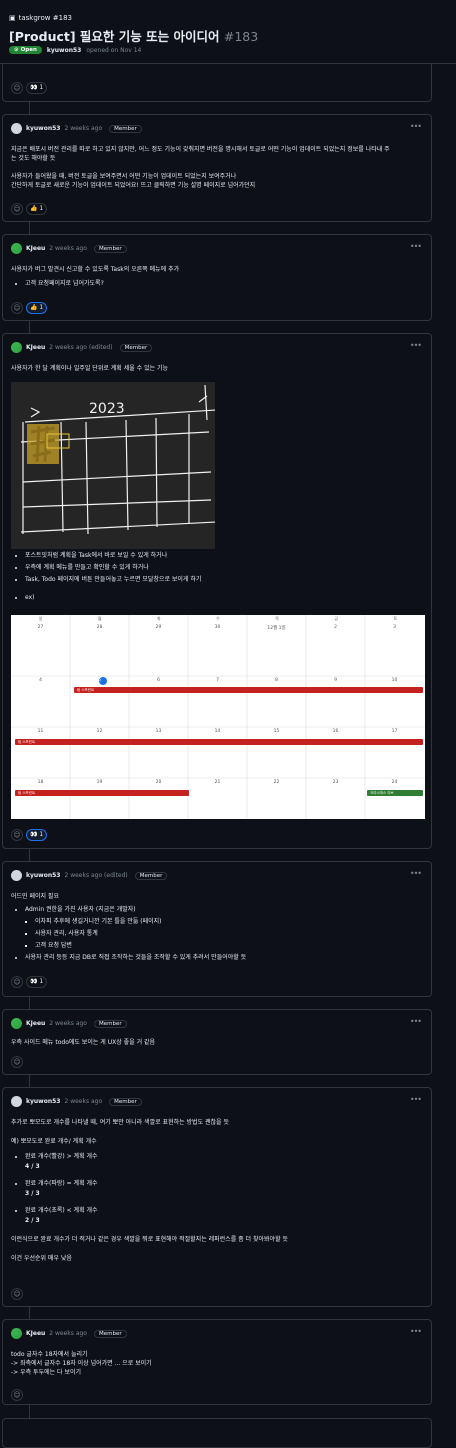 This screenshot has height=1448, width=456. I want to click on calendar-day: 9, so click(335, 680).